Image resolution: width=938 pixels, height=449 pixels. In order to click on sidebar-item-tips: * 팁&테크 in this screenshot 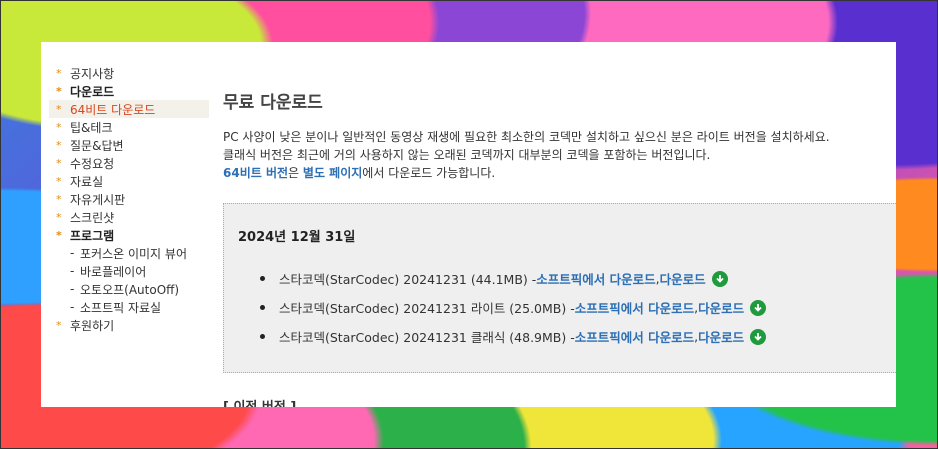, I will do `click(129, 127)`.